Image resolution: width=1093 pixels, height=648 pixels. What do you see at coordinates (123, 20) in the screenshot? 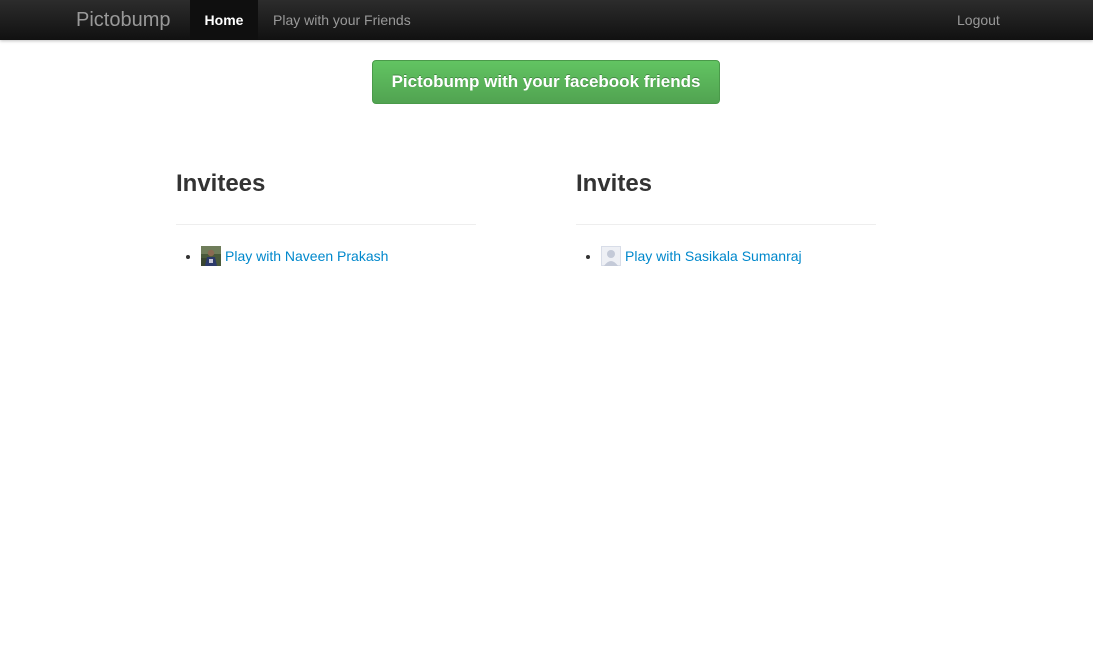
I see `brand-logo: Pictobump` at bounding box center [123, 20].